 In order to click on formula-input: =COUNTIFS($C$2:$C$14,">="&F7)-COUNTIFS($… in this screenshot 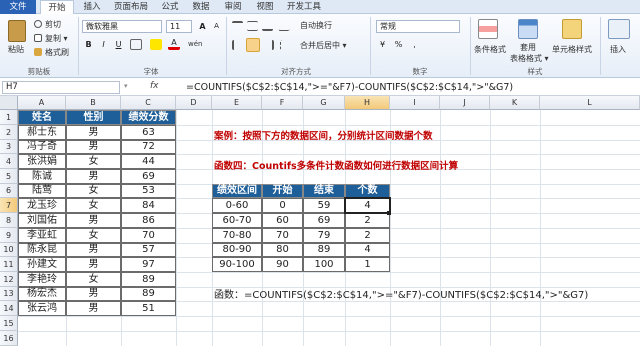, I will do `click(349, 87)`.